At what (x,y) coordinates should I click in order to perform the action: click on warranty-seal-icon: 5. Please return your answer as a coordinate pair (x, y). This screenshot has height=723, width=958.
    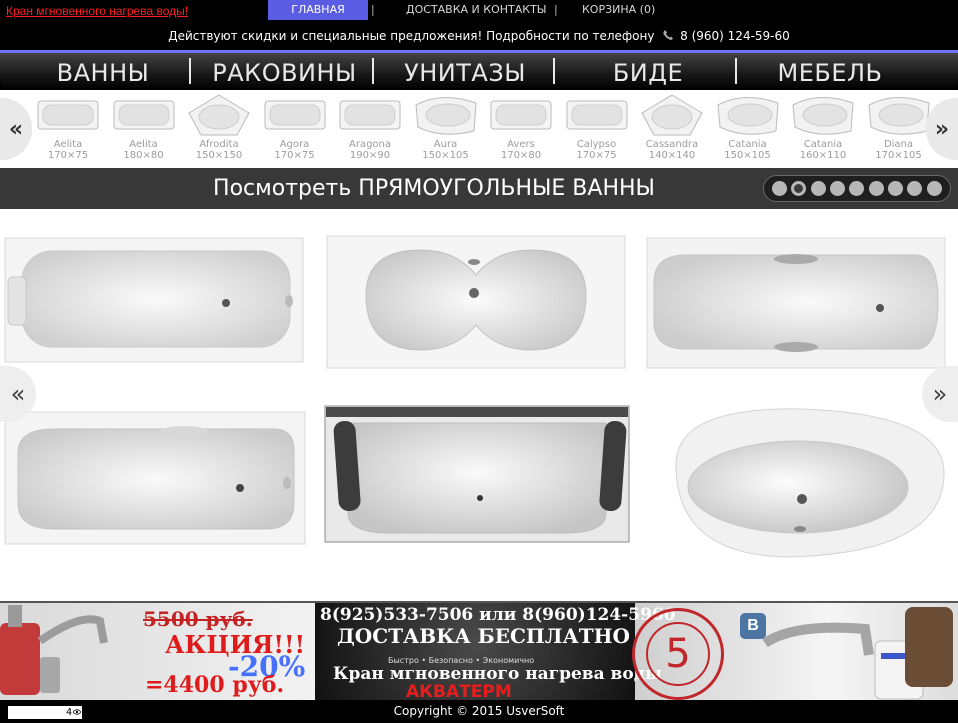
    Looking at the image, I should click on (678, 654).